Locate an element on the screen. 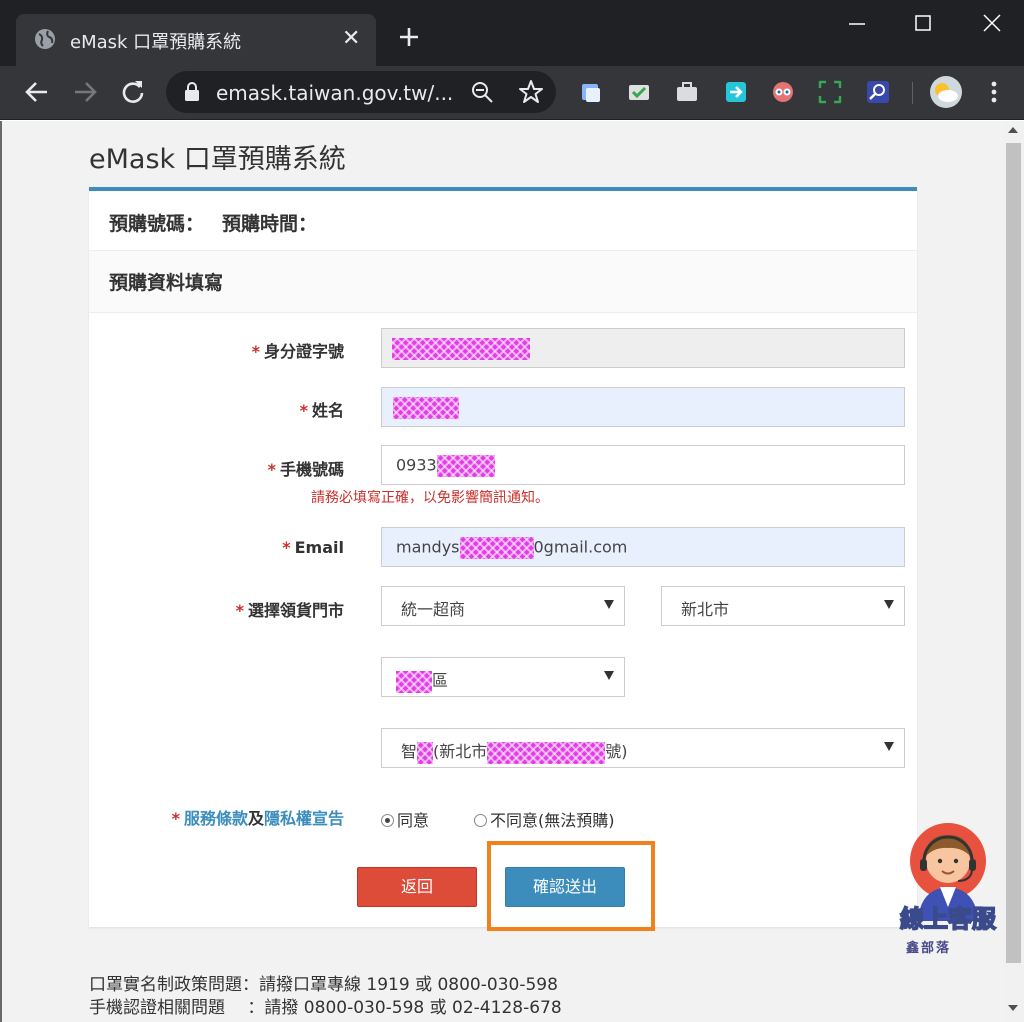  section-header: 預購資料填寫 is located at coordinates (503, 282).